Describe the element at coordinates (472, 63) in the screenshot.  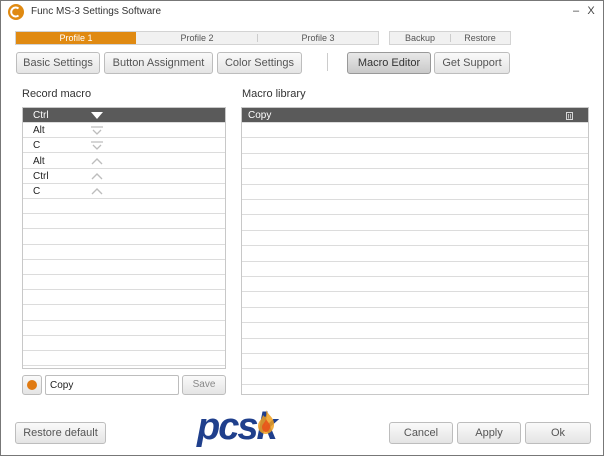
I see `get-support-button: Get Support` at that location.